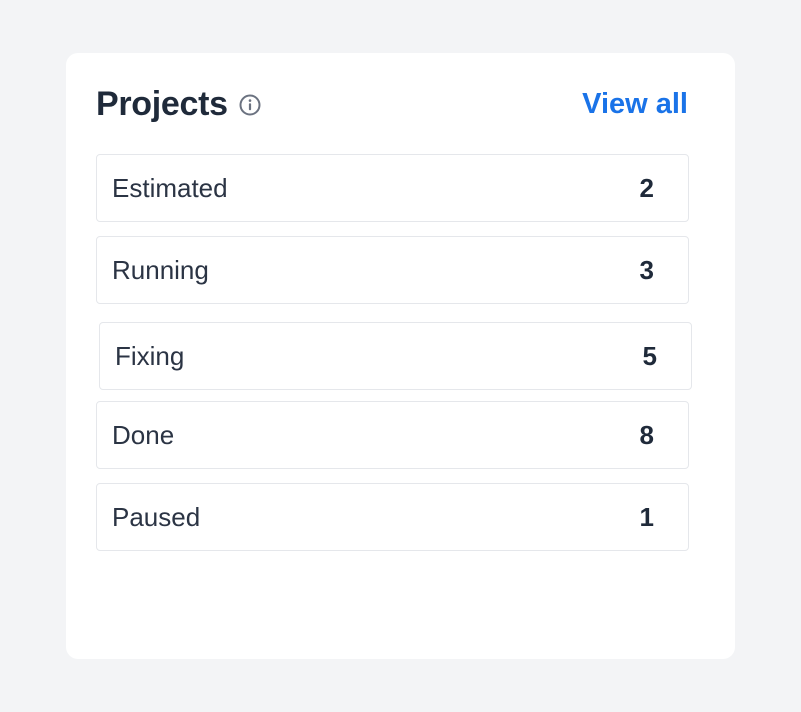 The width and height of the screenshot is (801, 712). I want to click on status-count: 5, so click(649, 355).